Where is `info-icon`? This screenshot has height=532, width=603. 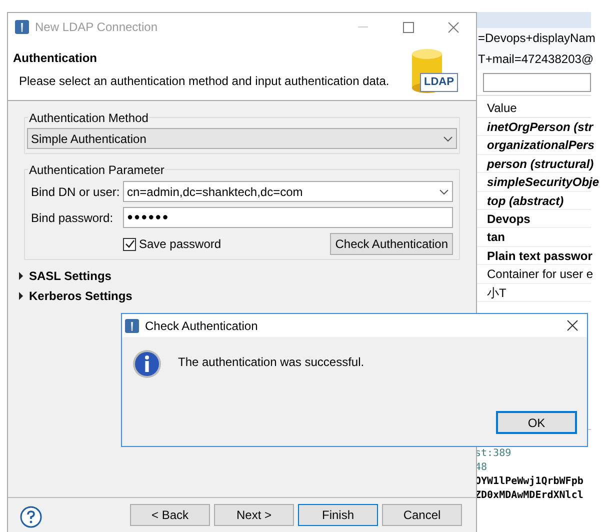 info-icon is located at coordinates (147, 364).